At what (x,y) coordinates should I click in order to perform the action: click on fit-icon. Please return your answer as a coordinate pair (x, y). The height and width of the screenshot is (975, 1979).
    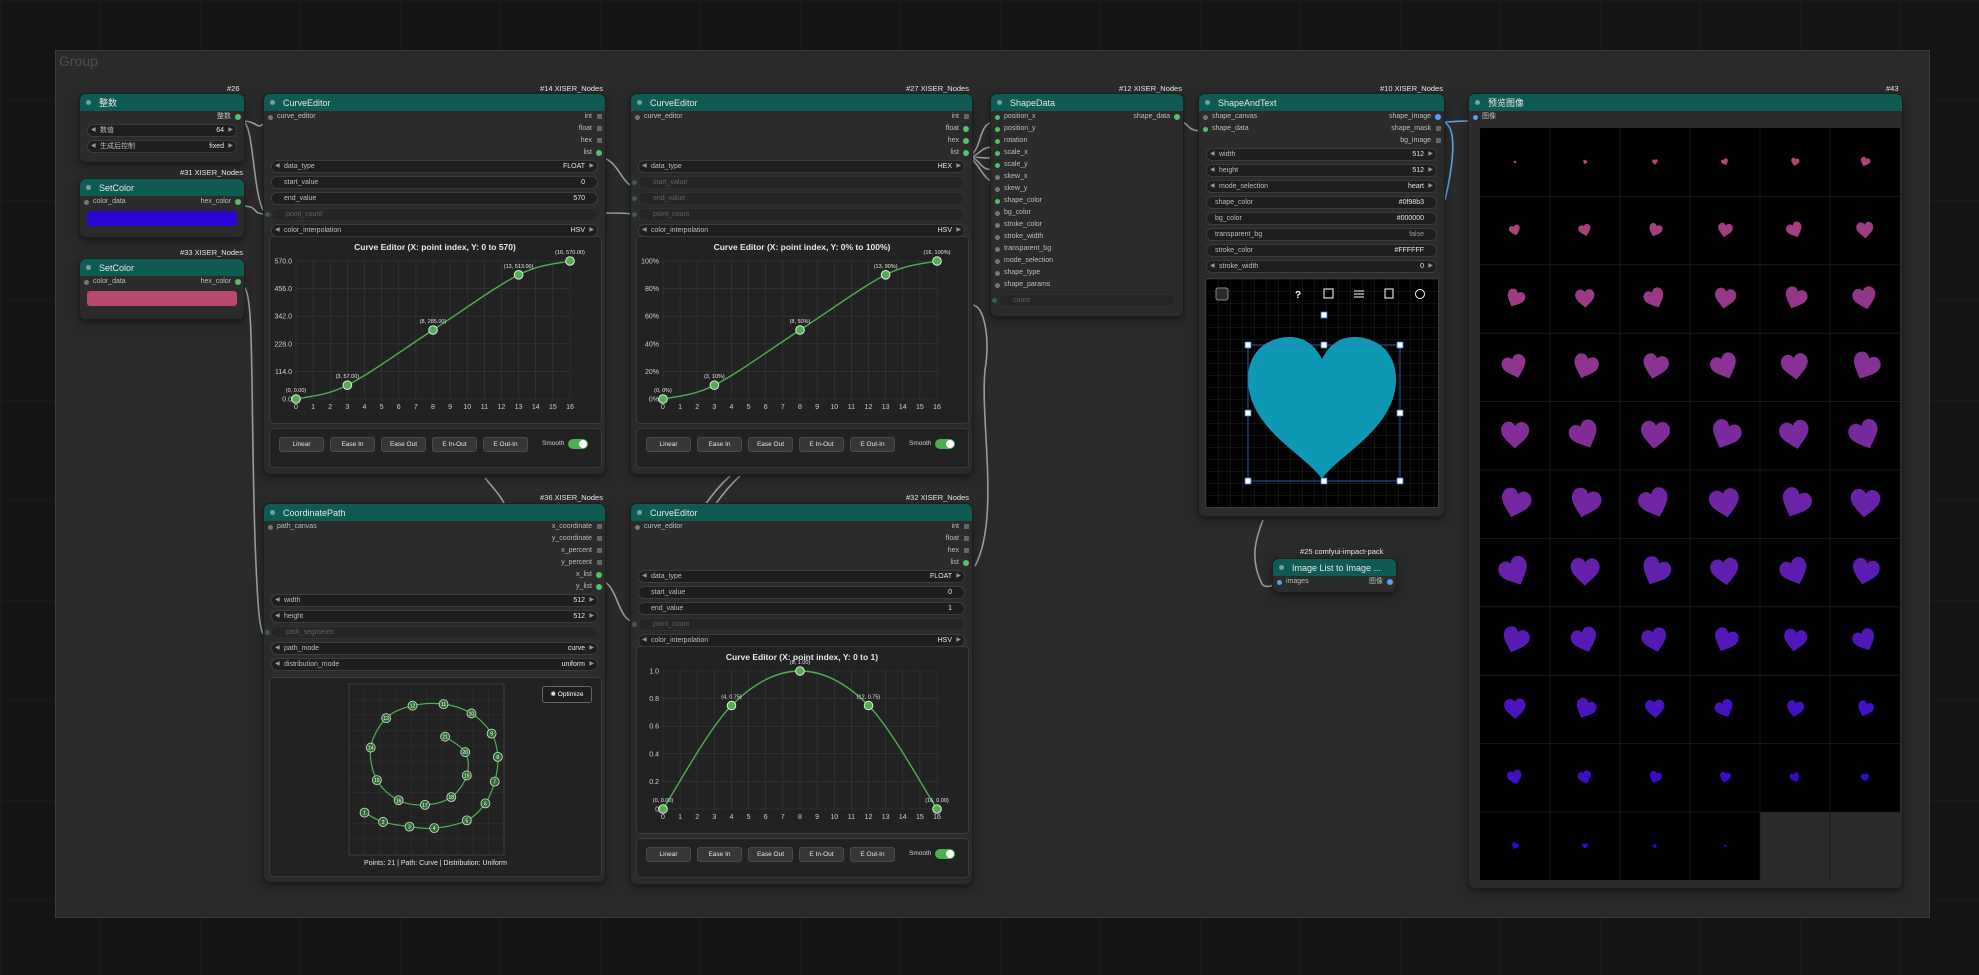
    Looking at the image, I should click on (1222, 294).